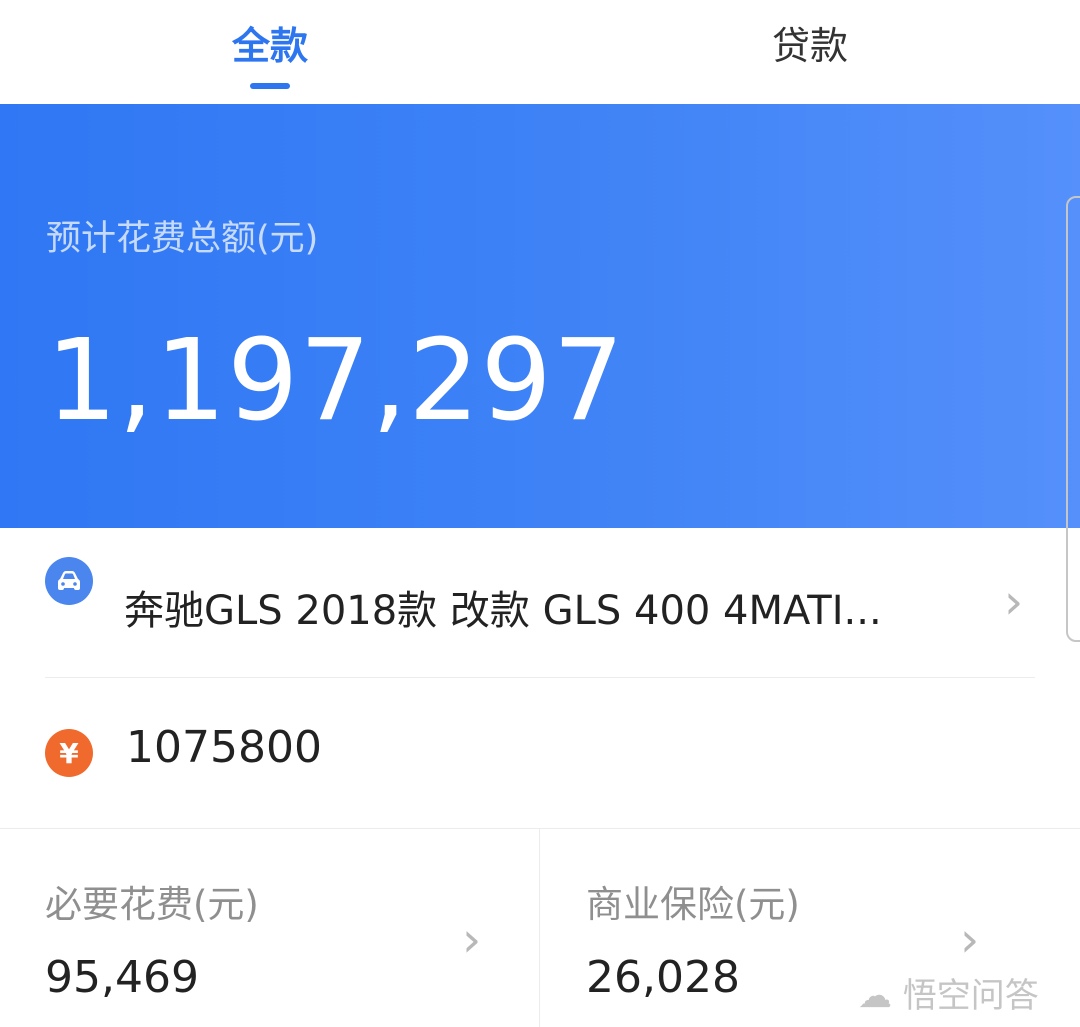 The image size is (1080, 1027). I want to click on total-cost-label: 预计花费总额(元), so click(182, 239).